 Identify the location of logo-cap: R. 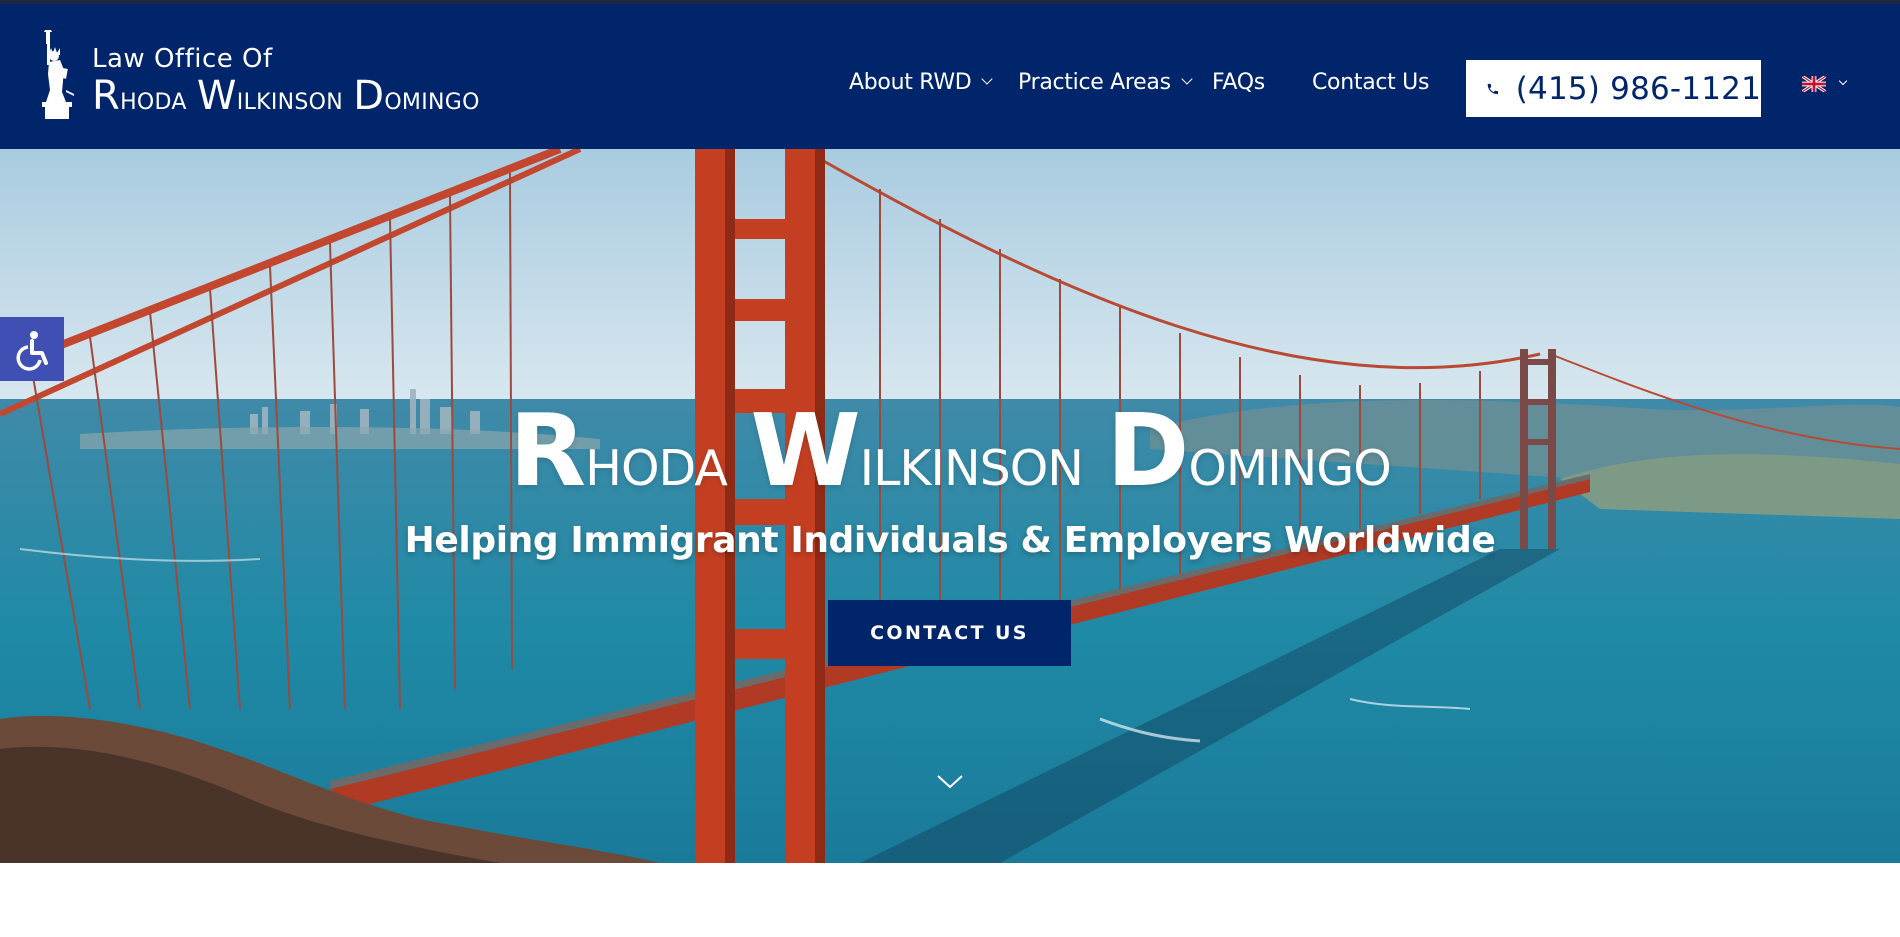
(106, 96).